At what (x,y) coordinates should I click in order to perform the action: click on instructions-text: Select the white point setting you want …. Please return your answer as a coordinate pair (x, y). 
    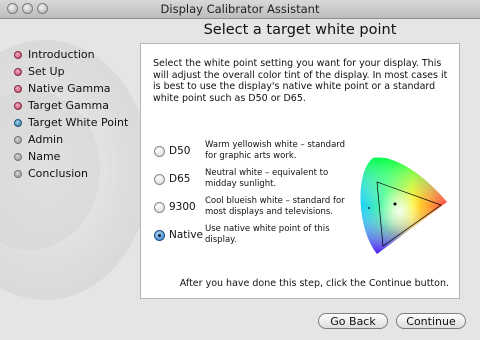
    Looking at the image, I should click on (300, 81).